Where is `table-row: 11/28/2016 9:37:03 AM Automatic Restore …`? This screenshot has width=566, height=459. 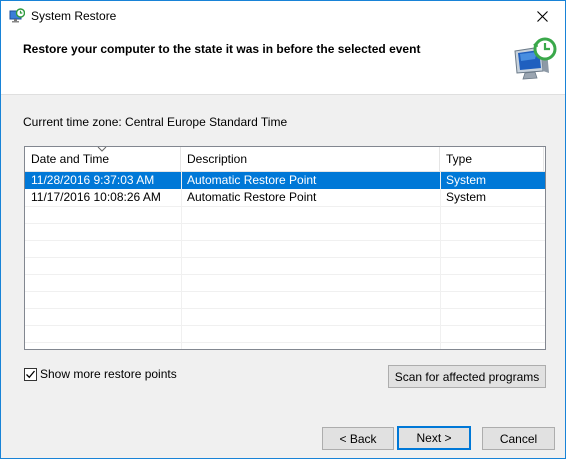 table-row: 11/28/2016 9:37:03 AM Automatic Restore … is located at coordinates (285, 180).